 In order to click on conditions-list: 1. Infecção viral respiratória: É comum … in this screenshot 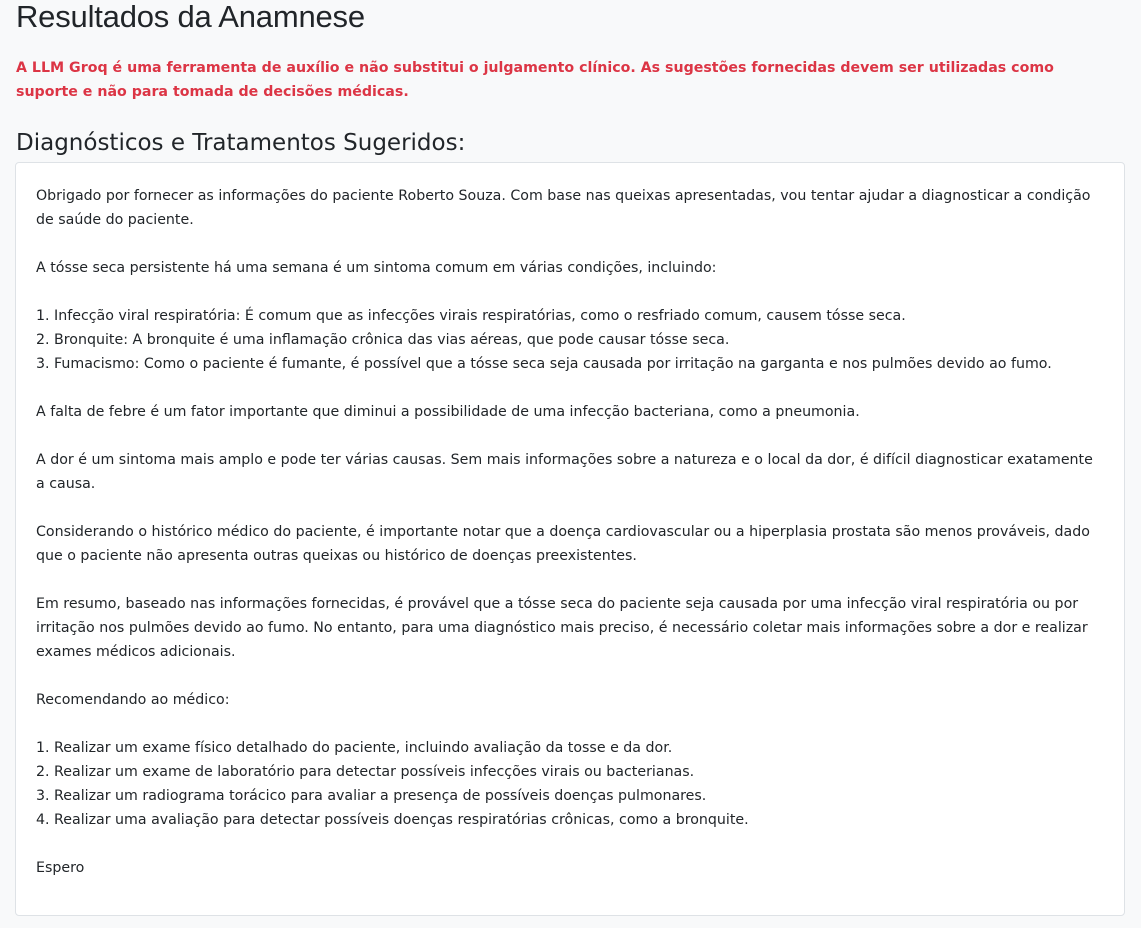, I will do `click(570, 340)`.